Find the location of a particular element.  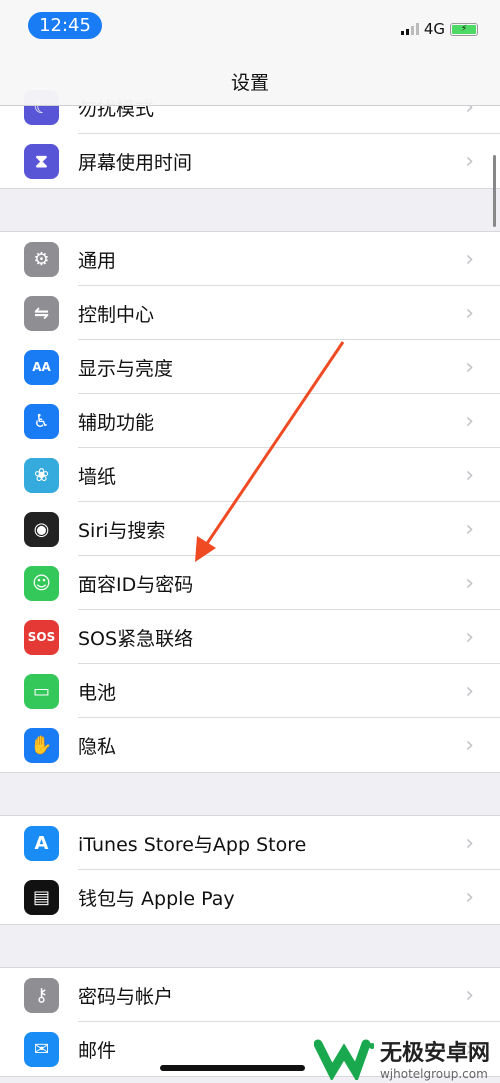

settings-row-label: 辅助功能 is located at coordinates (116, 422).